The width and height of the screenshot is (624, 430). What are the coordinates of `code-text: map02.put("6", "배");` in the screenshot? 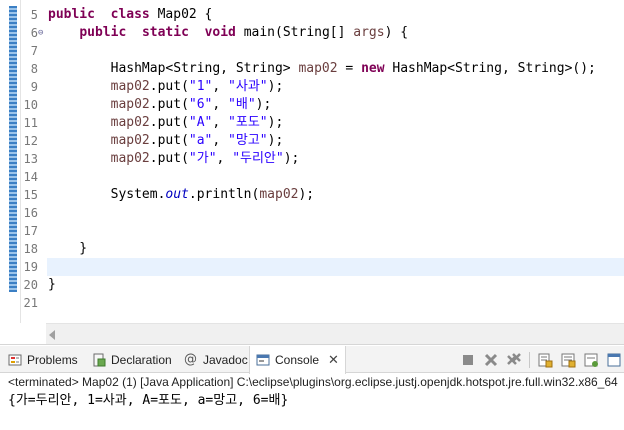 It's located at (160, 105).